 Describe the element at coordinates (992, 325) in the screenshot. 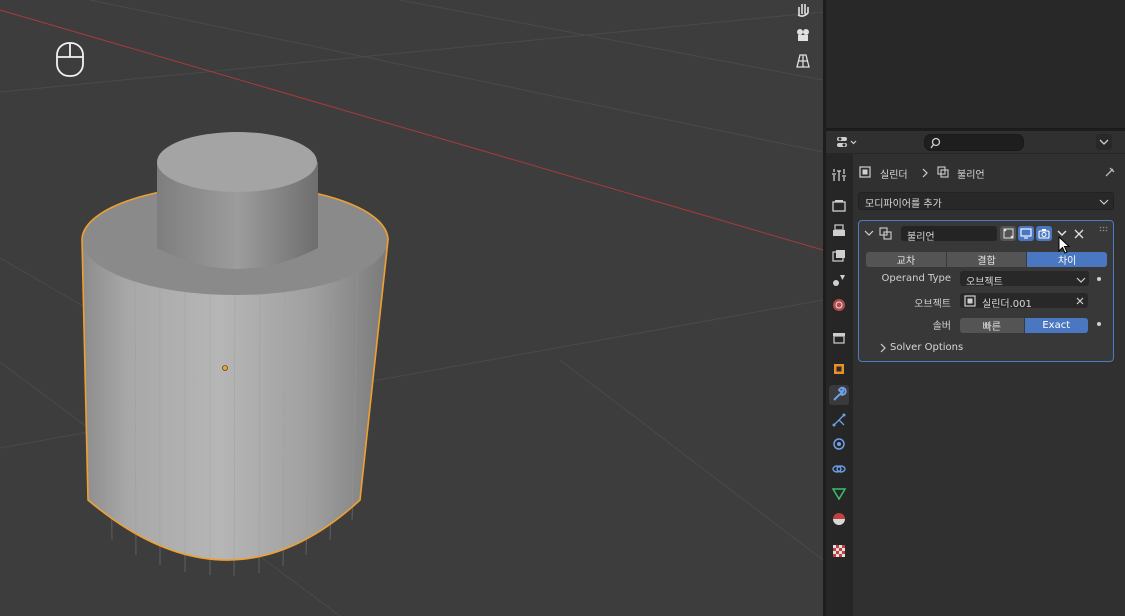

I see `solver-fast-button: 빠른` at that location.